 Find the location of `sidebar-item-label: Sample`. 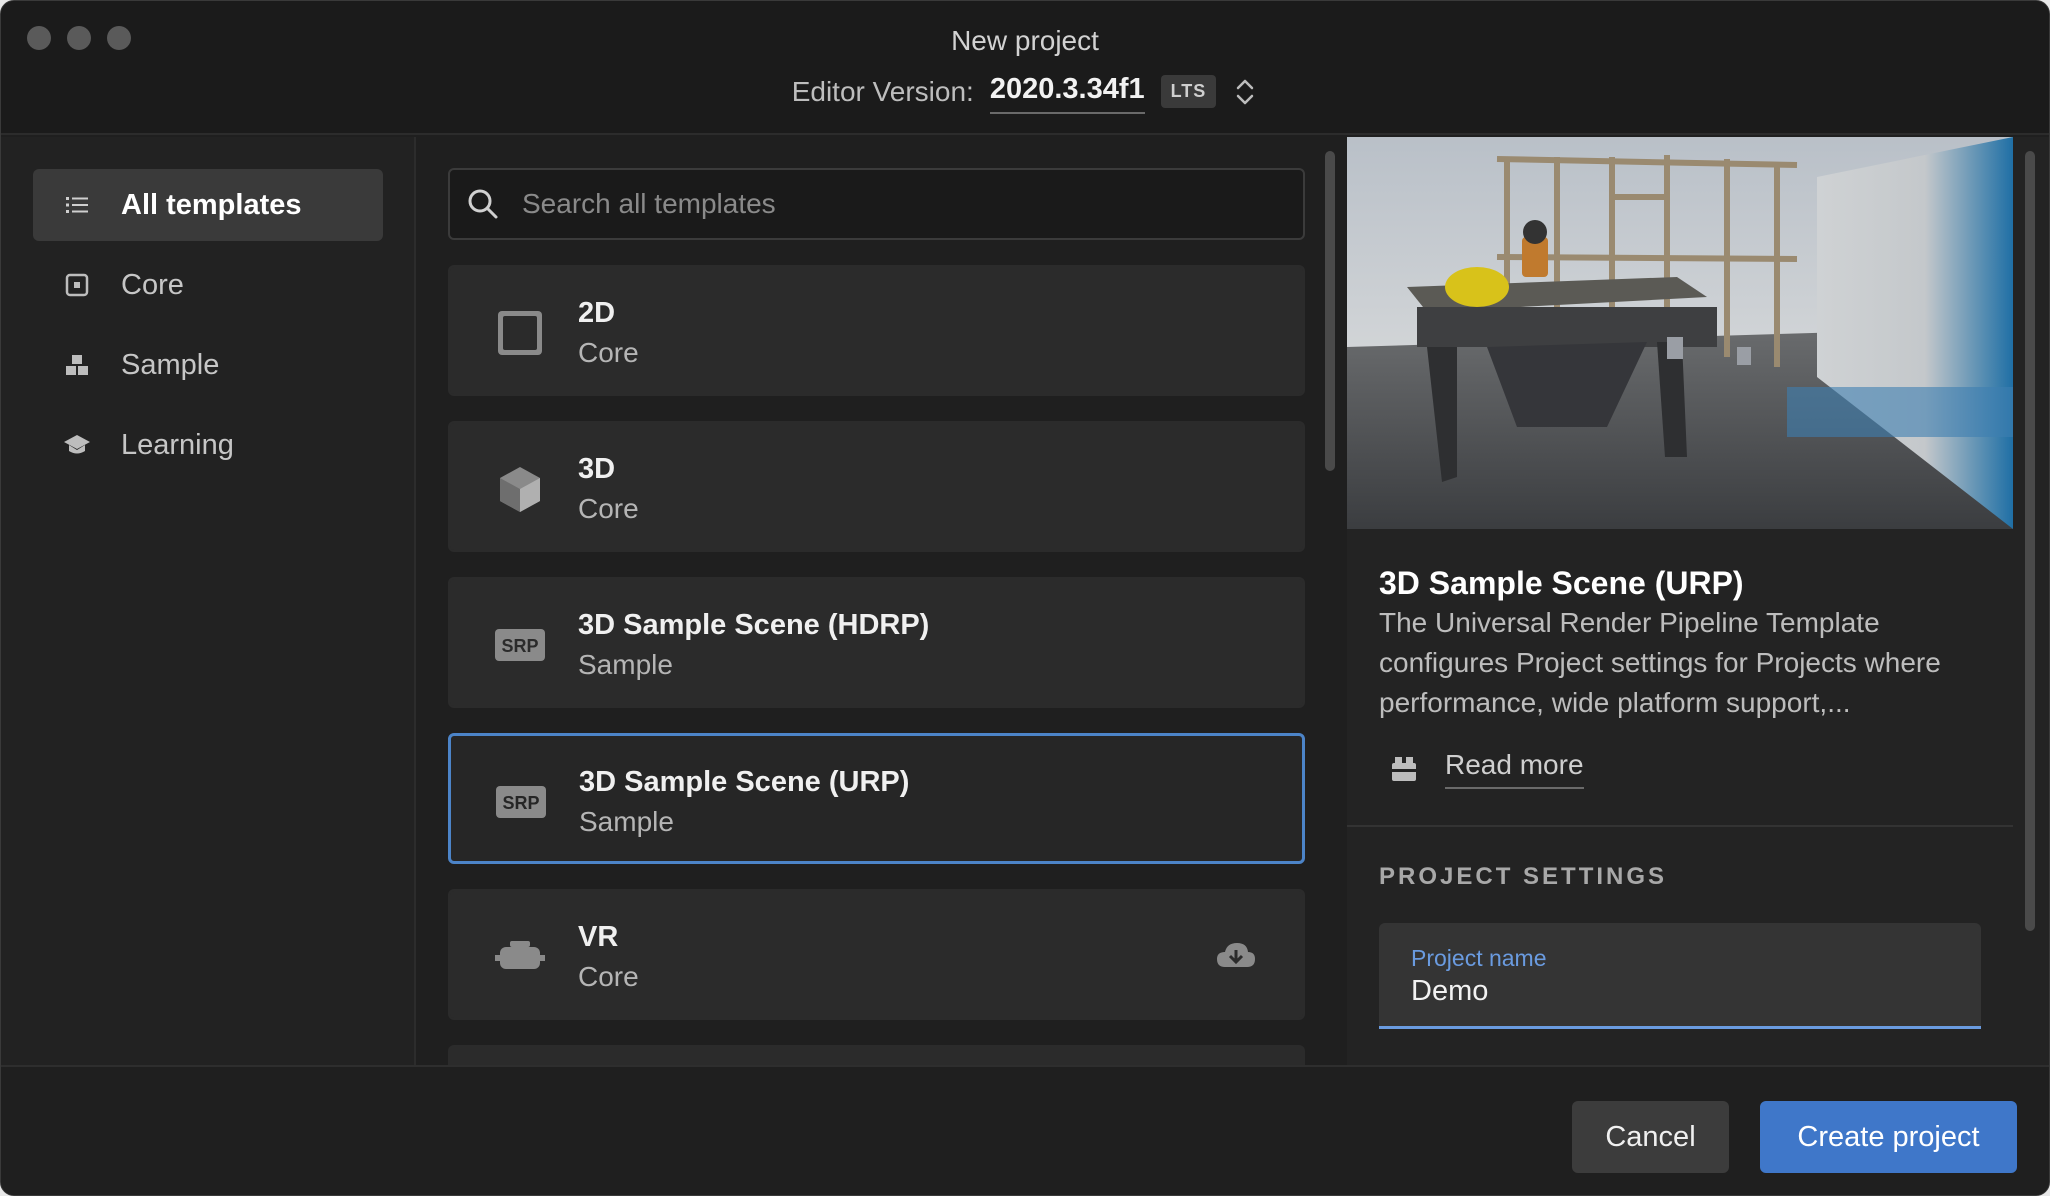

sidebar-item-label: Sample is located at coordinates (170, 364).